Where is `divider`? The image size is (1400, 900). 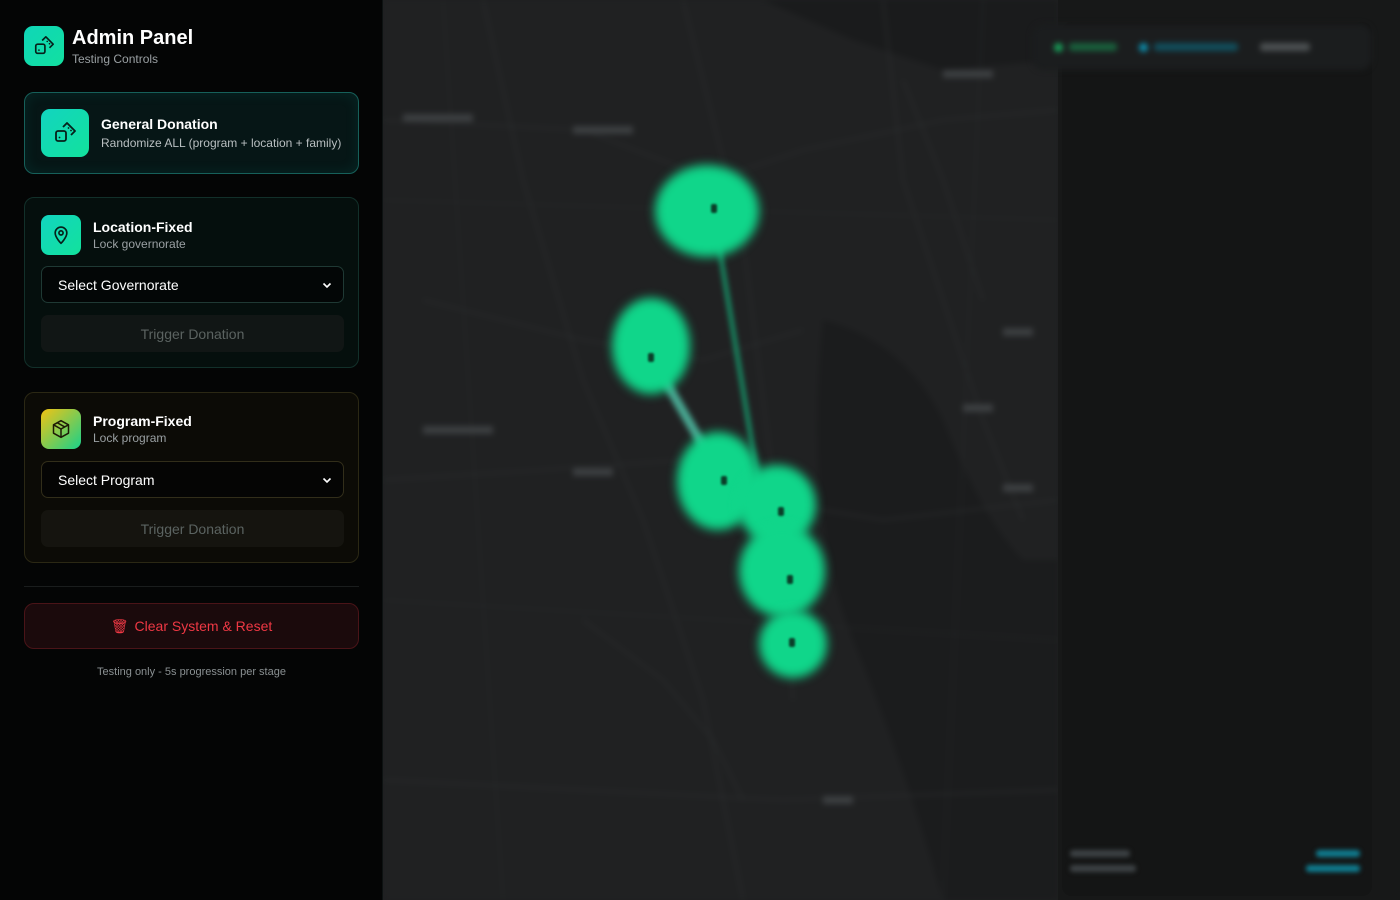
divider is located at coordinates (191, 586).